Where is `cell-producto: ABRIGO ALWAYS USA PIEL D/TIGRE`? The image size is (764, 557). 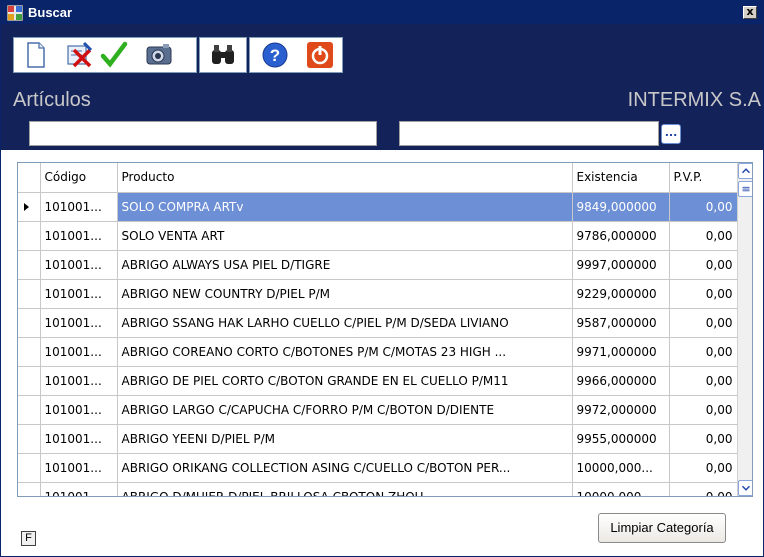
cell-producto: ABRIGO ALWAYS USA PIEL D/TIGRE is located at coordinates (345, 265).